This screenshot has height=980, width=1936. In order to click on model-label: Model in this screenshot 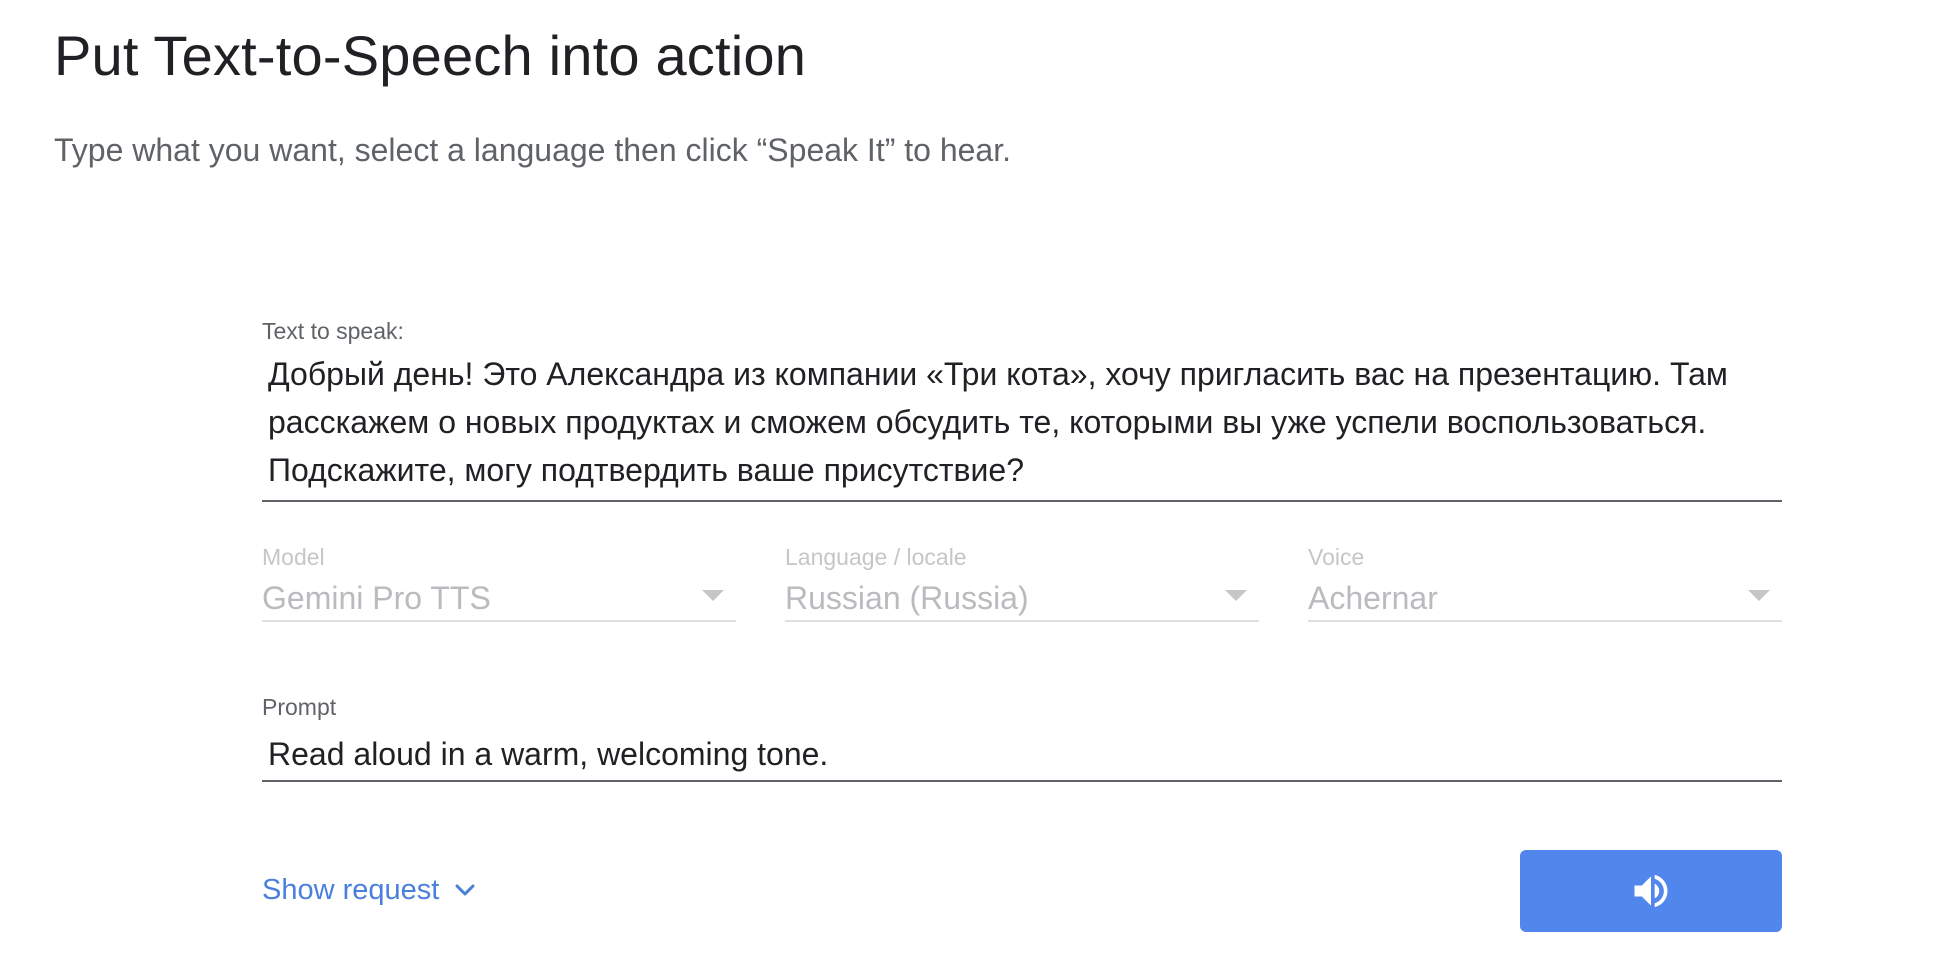, I will do `click(293, 557)`.